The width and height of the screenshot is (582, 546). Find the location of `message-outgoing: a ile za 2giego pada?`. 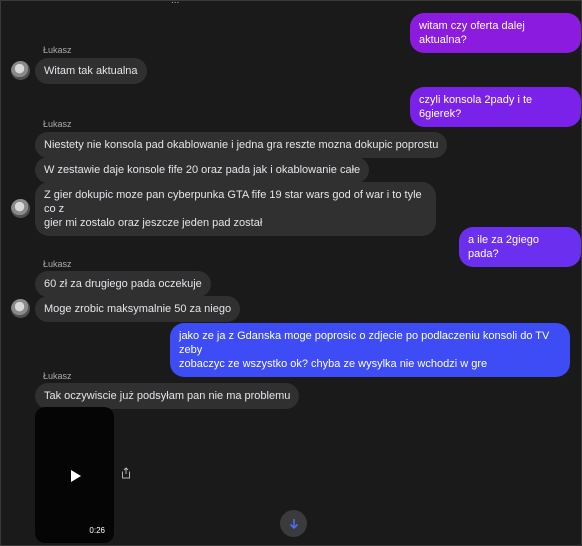

message-outgoing: a ile za 2giego pada? is located at coordinates (520, 247).